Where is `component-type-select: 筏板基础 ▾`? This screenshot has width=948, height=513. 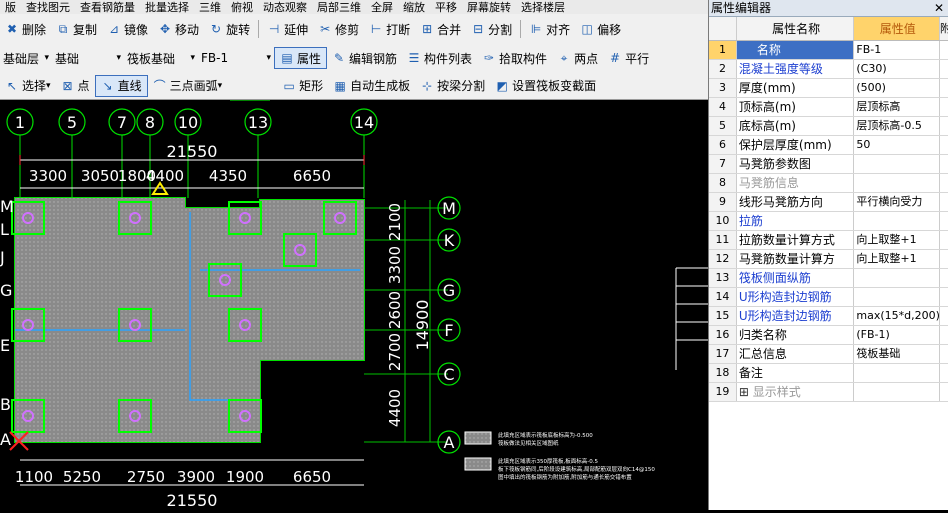
component-type-select: 筏板基础 ▾ is located at coordinates (161, 58).